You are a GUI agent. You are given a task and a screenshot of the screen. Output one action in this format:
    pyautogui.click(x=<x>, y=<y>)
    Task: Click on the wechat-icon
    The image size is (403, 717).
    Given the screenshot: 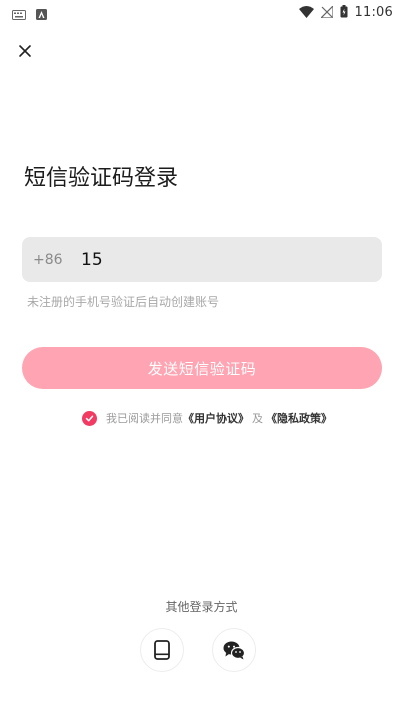 What is the action you would take?
    pyautogui.click(x=234, y=650)
    